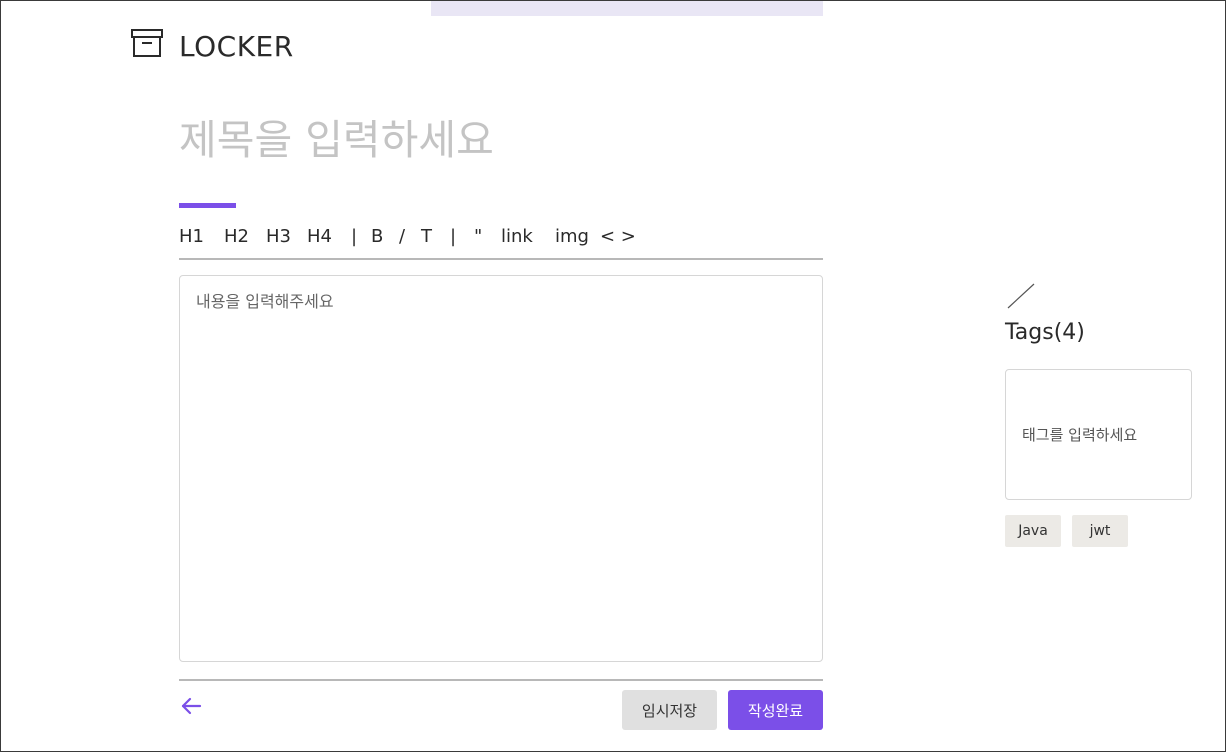 The image size is (1226, 752). I want to click on toolbar-italic-button: /, so click(402, 236).